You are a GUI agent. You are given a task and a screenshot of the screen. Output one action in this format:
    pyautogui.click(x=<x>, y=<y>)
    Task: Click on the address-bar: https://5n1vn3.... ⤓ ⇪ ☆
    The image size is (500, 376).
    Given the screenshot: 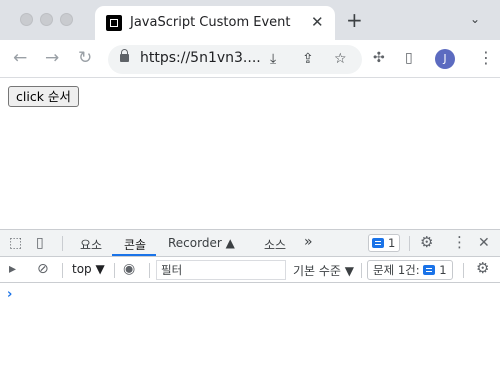 What is the action you would take?
    pyautogui.click(x=235, y=59)
    